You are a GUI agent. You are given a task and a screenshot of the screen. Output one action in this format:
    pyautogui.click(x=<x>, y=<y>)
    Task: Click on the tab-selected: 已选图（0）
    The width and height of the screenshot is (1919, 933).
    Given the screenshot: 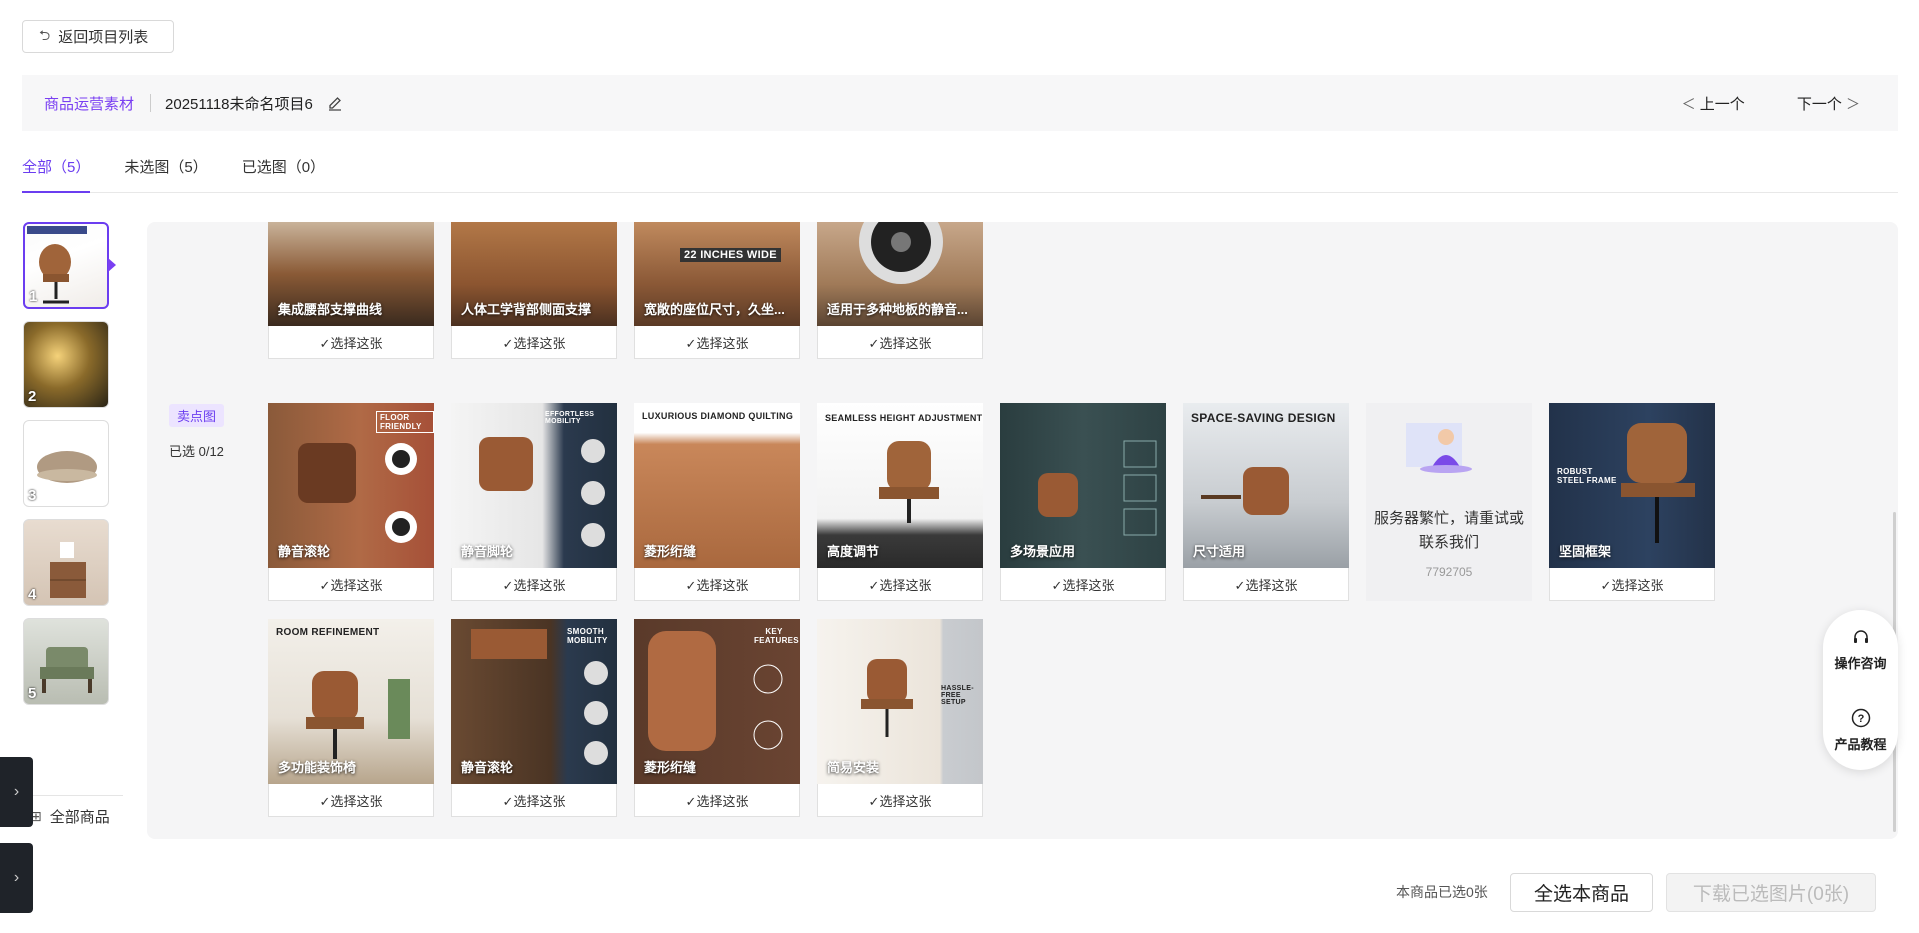 What is the action you would take?
    pyautogui.click(x=283, y=175)
    